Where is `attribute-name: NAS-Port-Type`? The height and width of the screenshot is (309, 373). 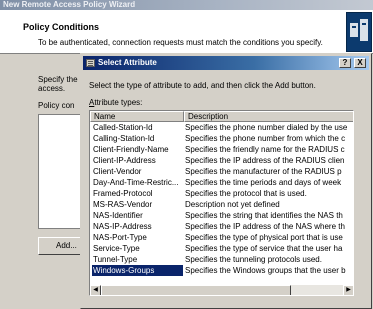
attribute-name: NAS-Port-Type is located at coordinates (120, 237).